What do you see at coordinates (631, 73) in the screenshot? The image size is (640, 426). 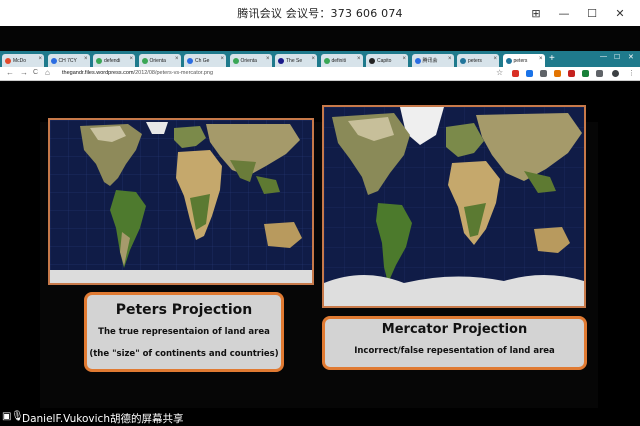 I see `menu-dots-icon: ⋮` at bounding box center [631, 73].